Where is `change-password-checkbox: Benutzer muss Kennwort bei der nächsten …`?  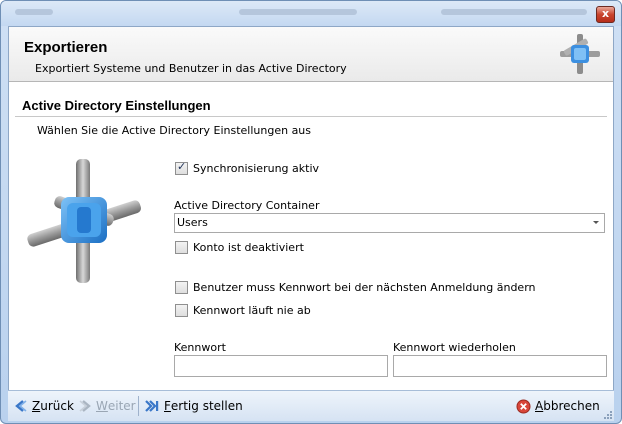 change-password-checkbox: Benutzer muss Kennwort bei der nächsten … is located at coordinates (355, 287).